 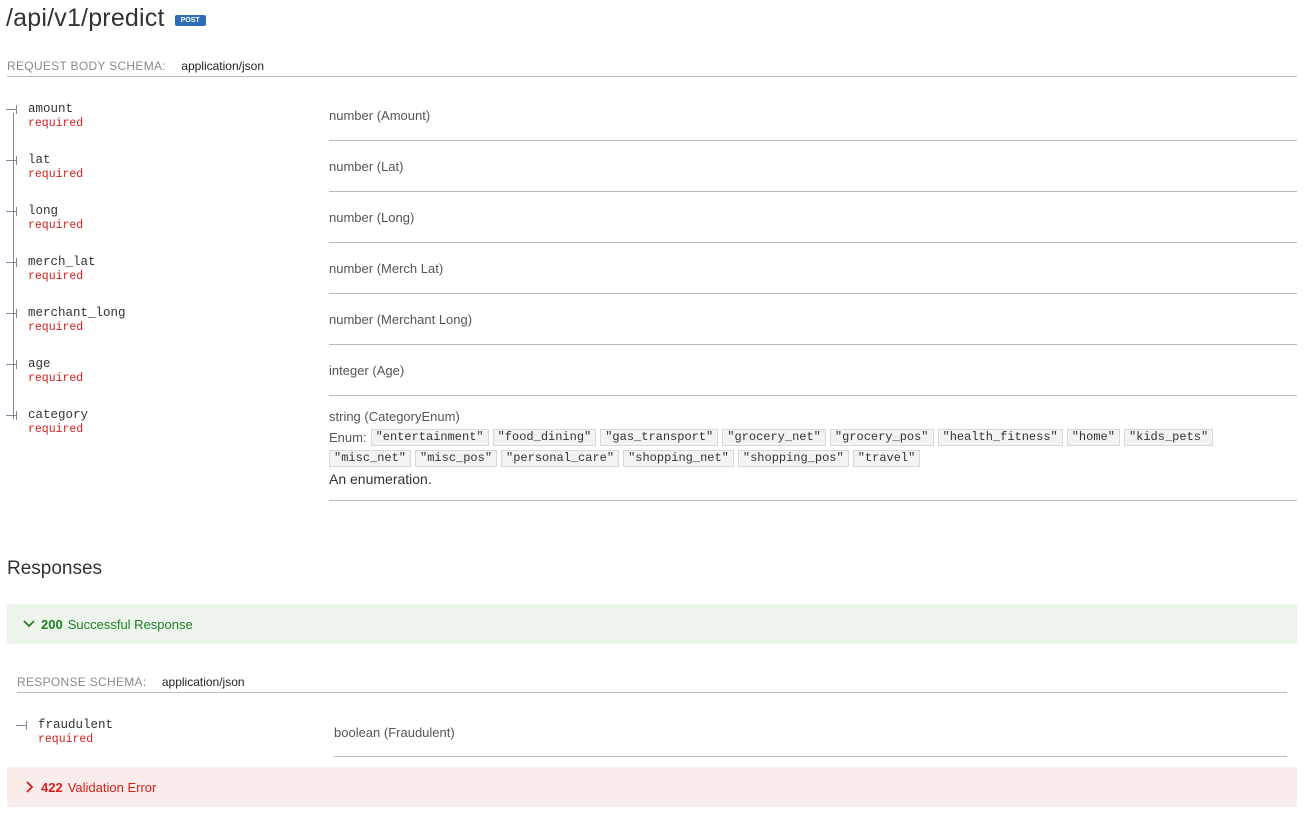 I want to click on enum-value: "shopping_pos", so click(x=793, y=458).